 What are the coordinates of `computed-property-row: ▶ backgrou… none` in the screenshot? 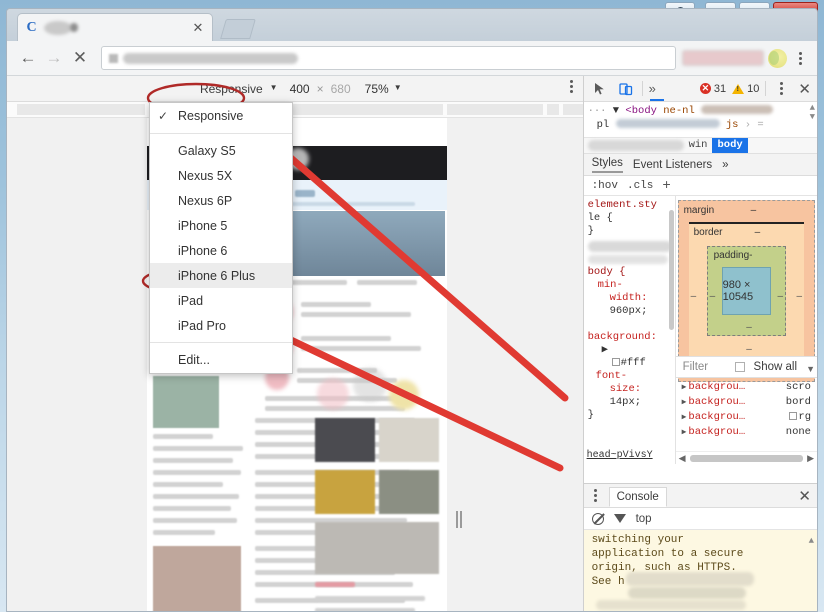 It's located at (746, 432).